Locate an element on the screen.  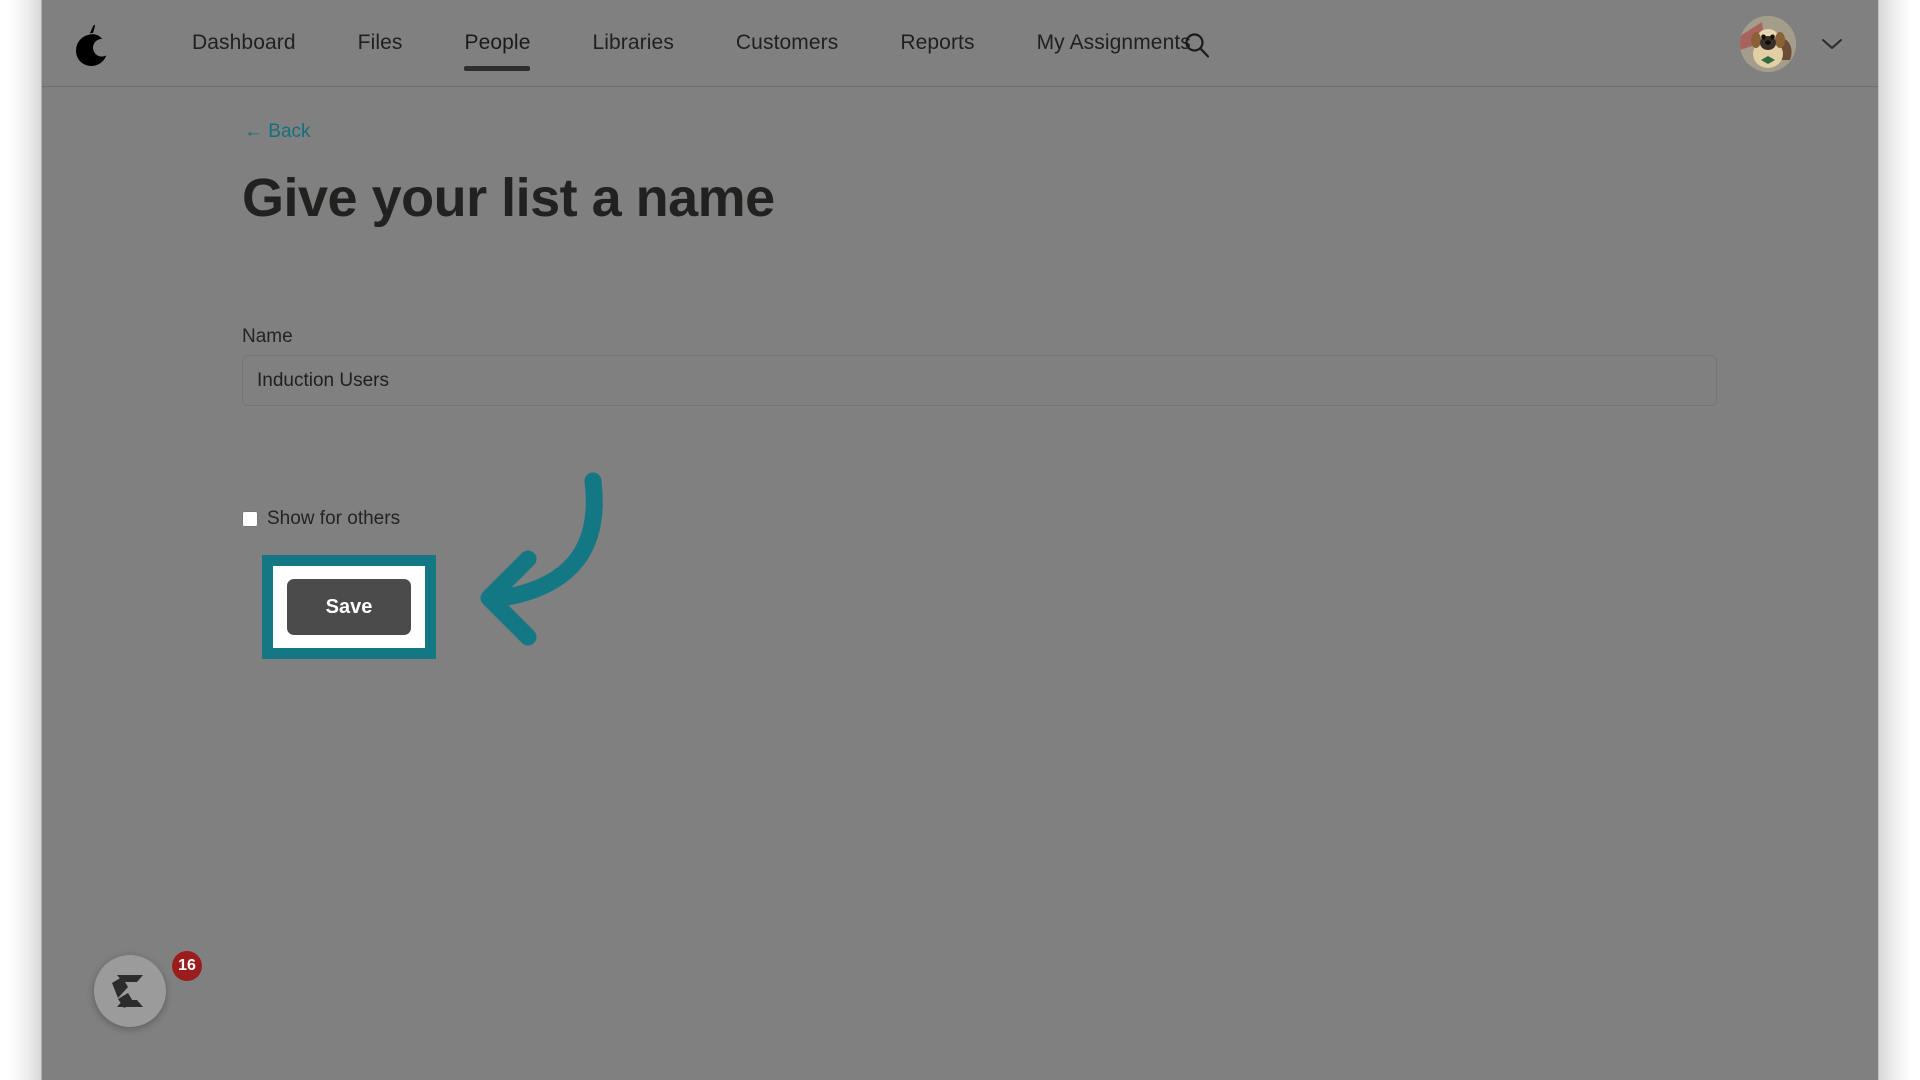
save-button: Save is located at coordinates (349, 607).